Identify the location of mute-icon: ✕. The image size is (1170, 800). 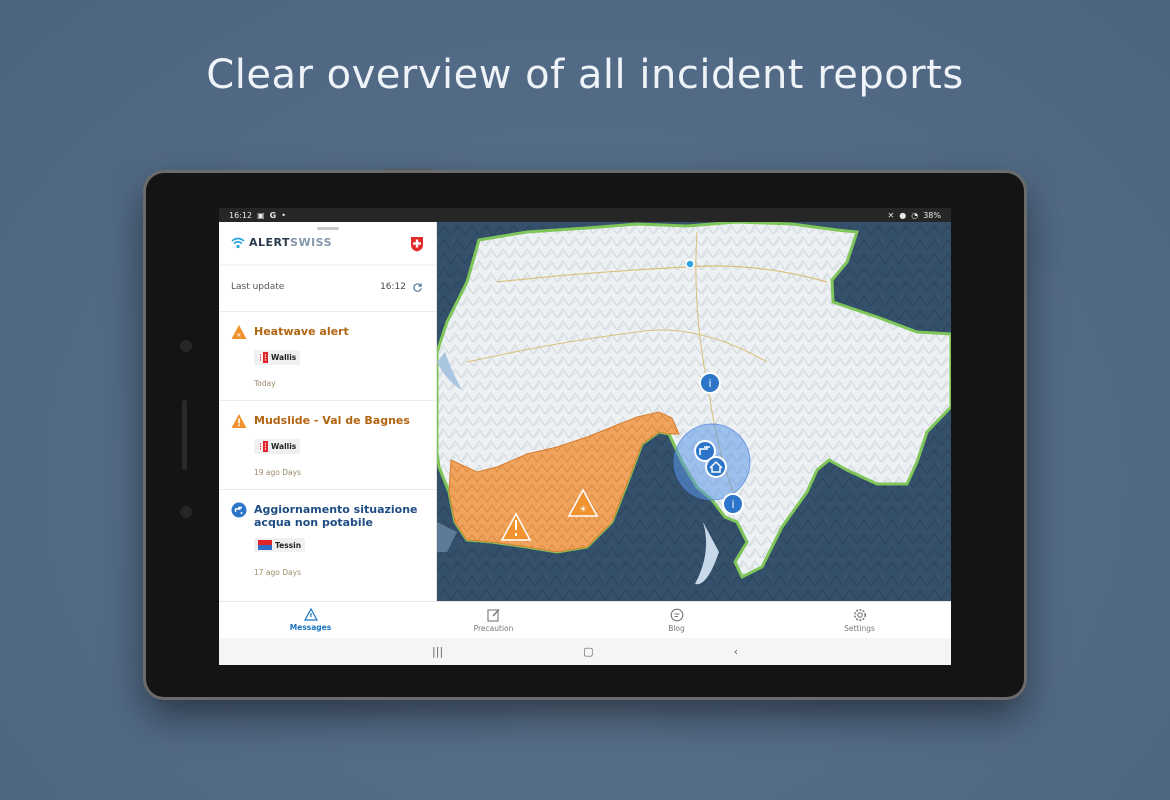
(891, 215).